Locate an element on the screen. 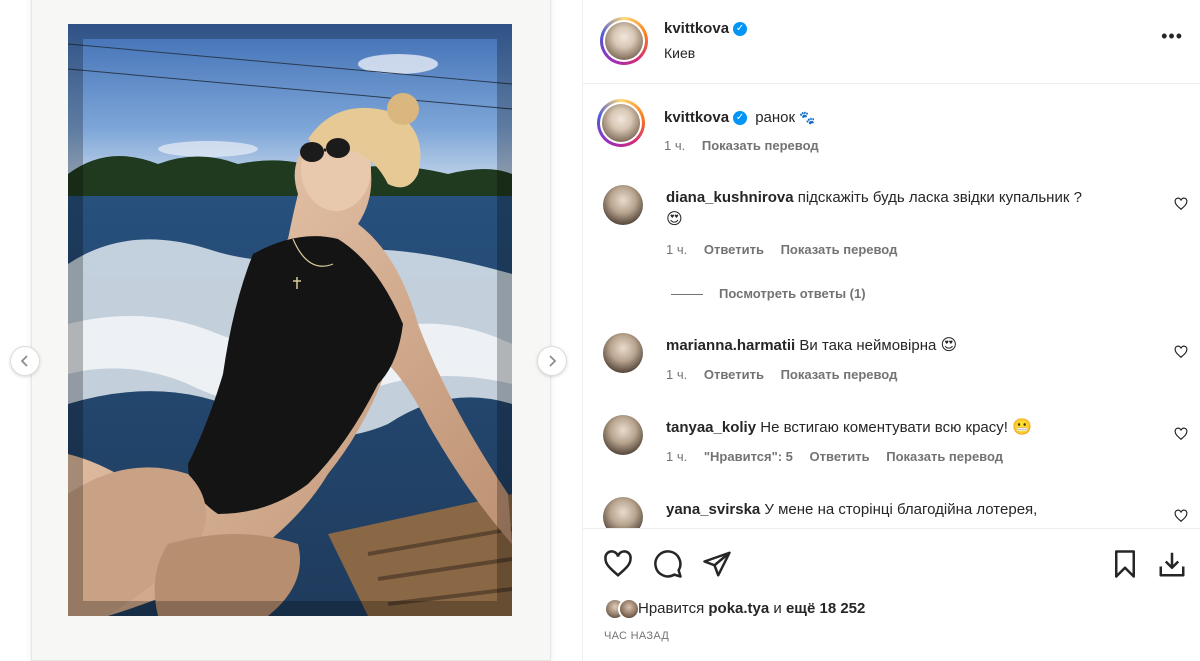 The height and width of the screenshot is (661, 1200). comment-text-row: marianna.harmatii Ви така неймовірна 😍 is located at coordinates (906, 346).